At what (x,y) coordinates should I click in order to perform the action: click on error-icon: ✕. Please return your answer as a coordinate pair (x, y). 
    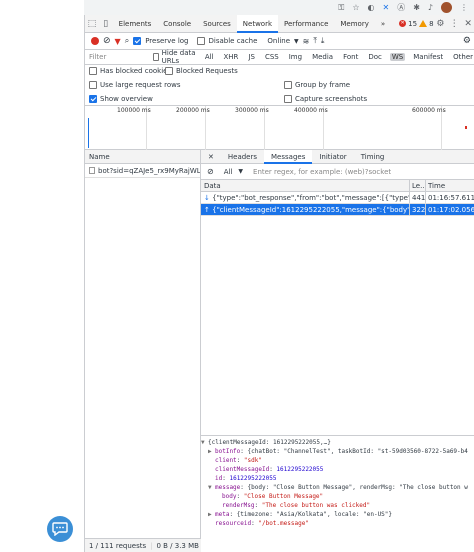
    Looking at the image, I should click on (403, 23).